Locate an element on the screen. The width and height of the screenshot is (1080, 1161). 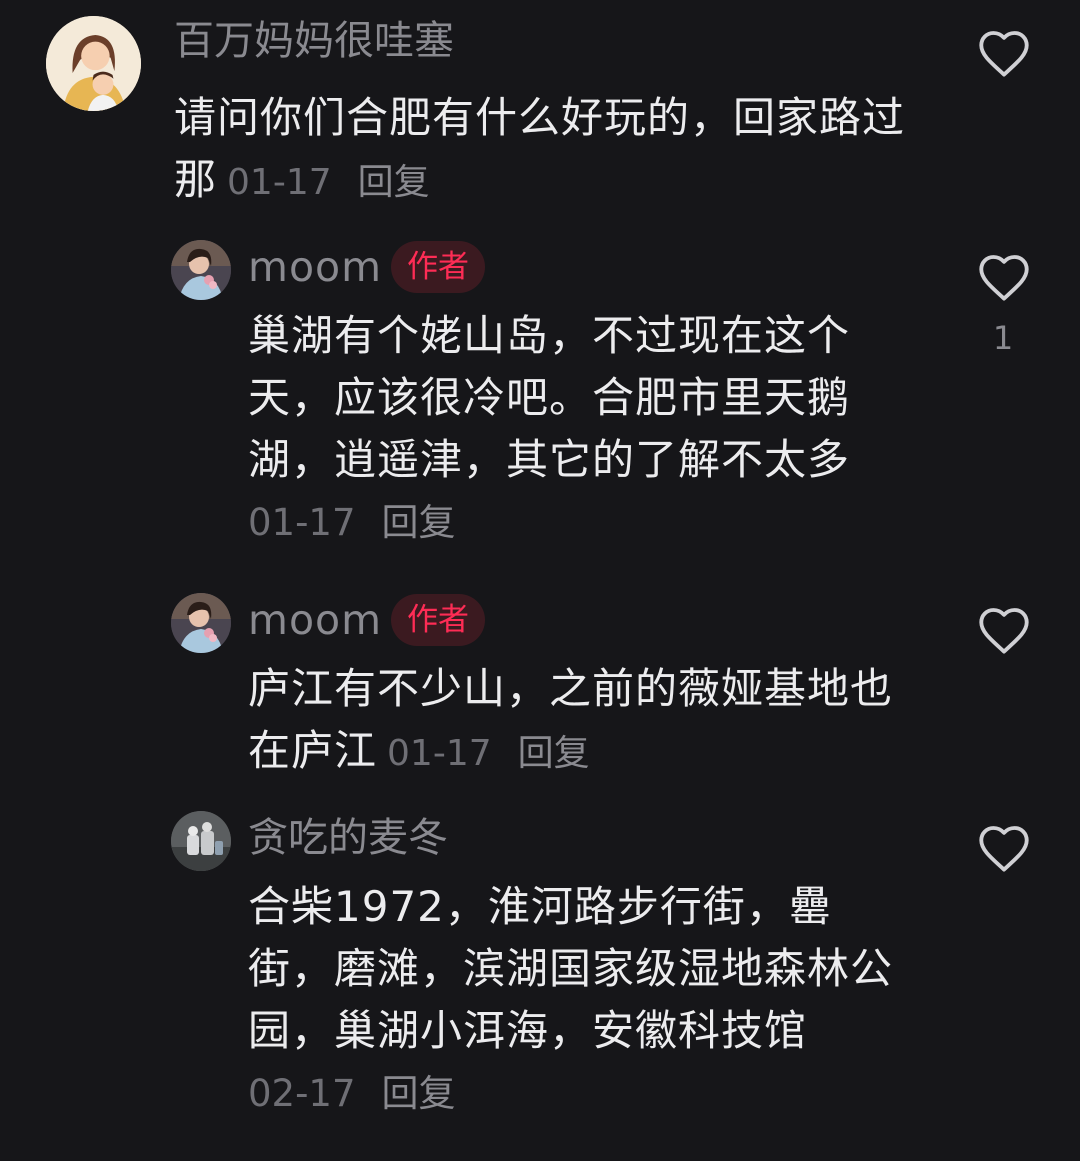
comment-meta: 02-17 回复 is located at coordinates (352, 1094).